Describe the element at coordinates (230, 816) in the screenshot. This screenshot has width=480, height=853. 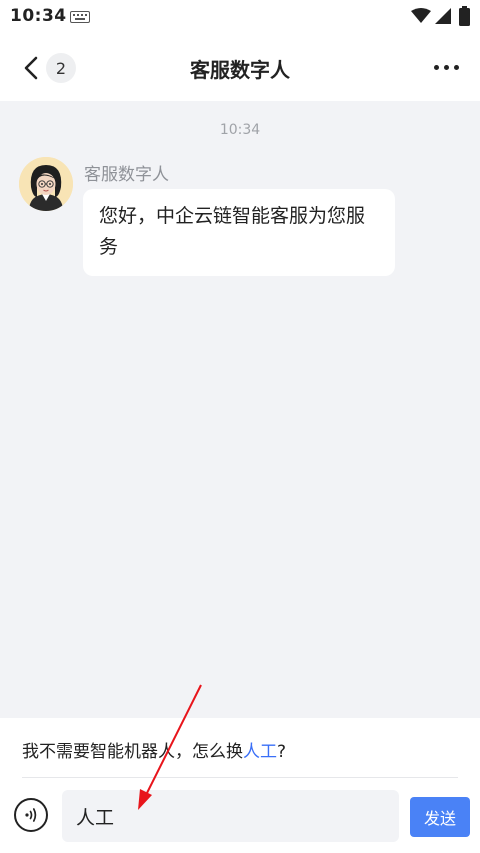
I see `message-input: 人工` at that location.